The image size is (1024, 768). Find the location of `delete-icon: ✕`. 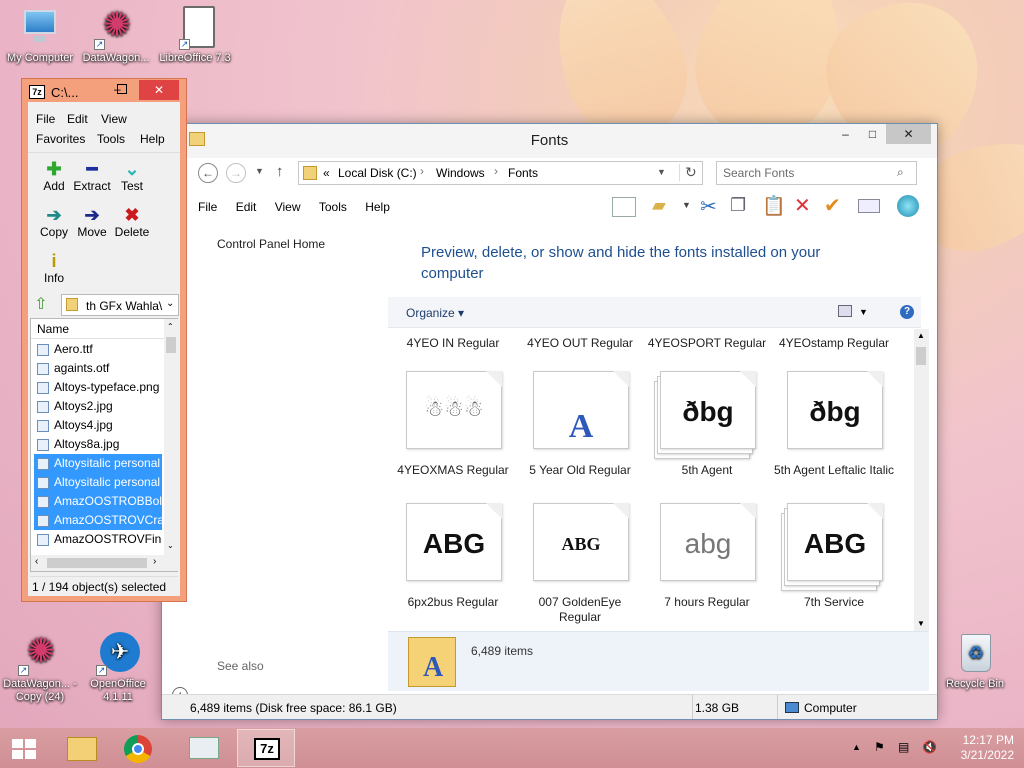

delete-icon: ✕ is located at coordinates (802, 205).